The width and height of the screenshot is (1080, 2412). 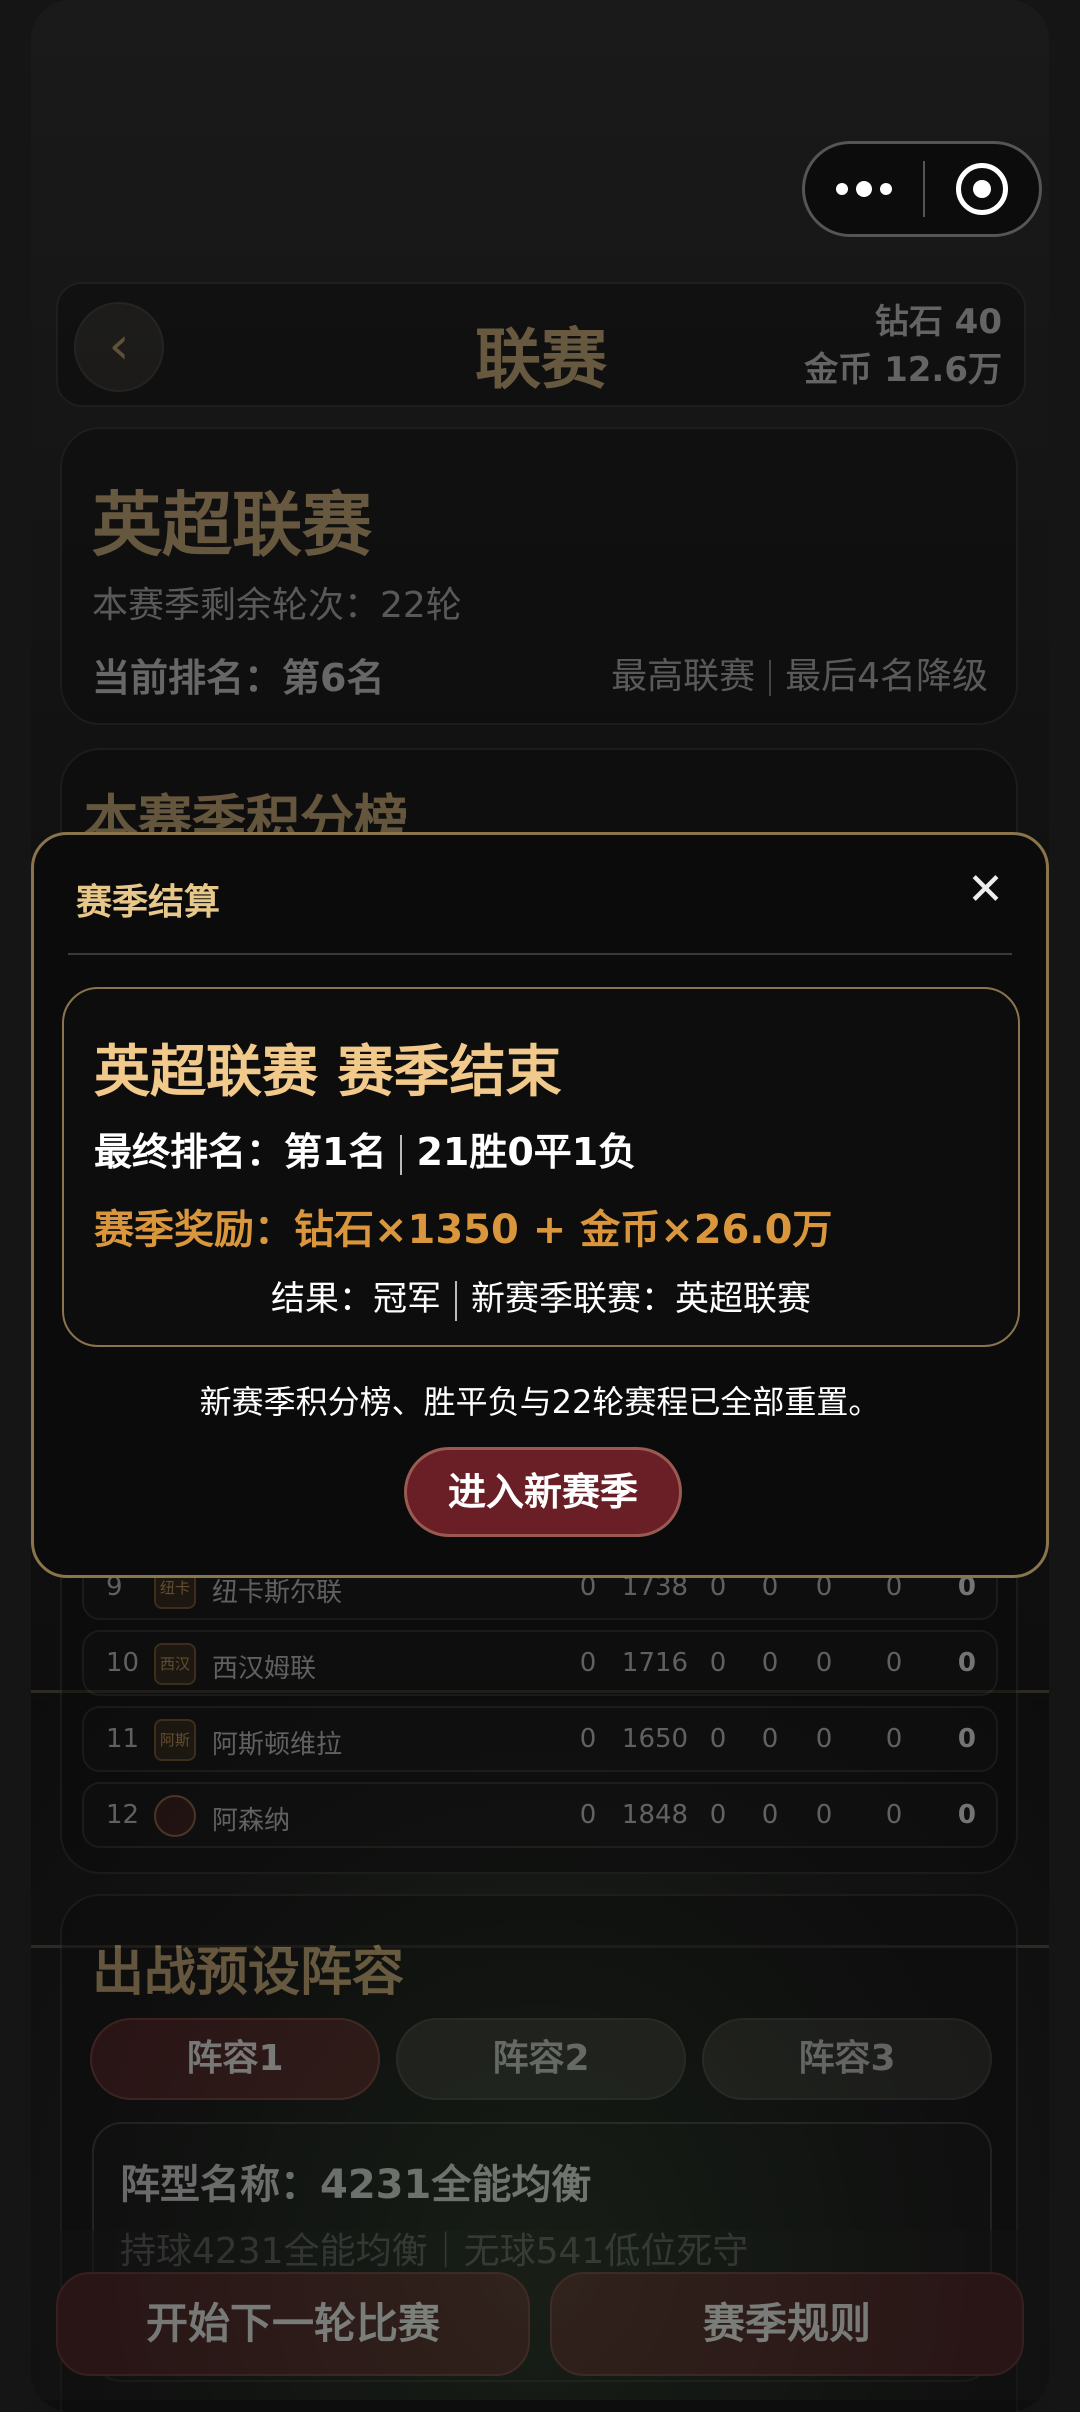 I want to click on table-row: 10 西汉 西汉姆联 0 1716 0 0 0 0 0, so click(x=540, y=1663).